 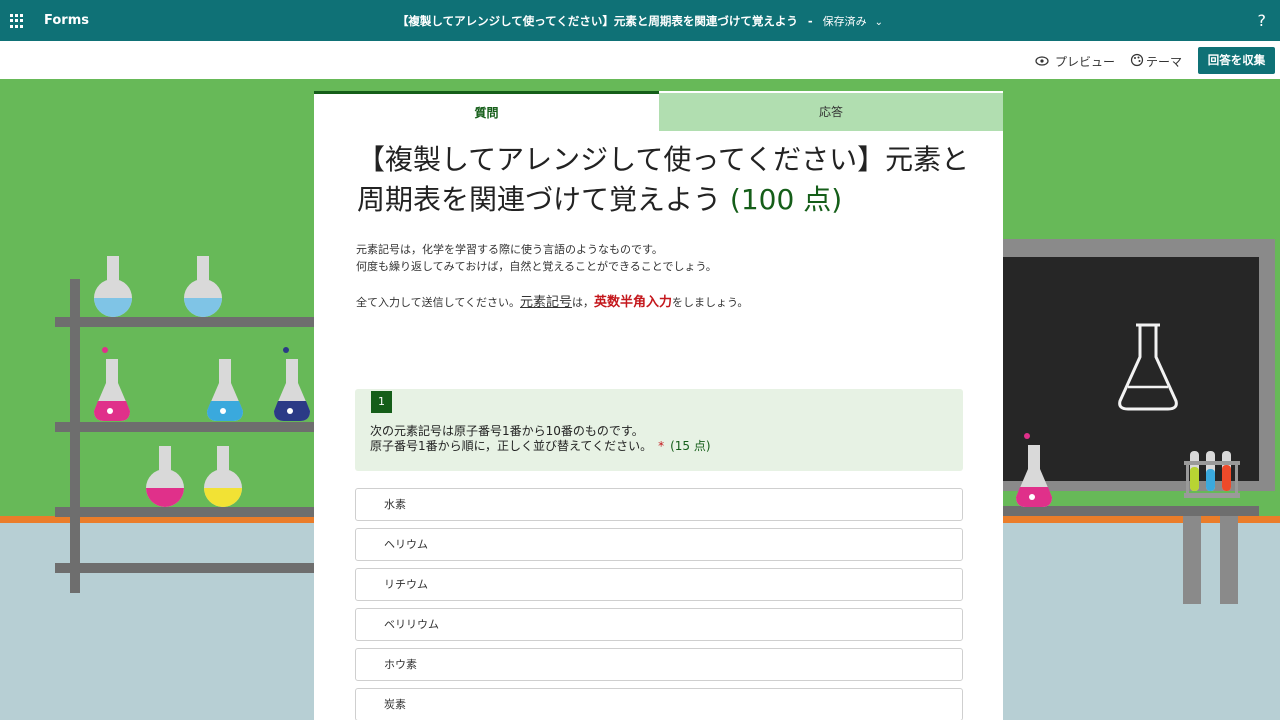 What do you see at coordinates (597, 21) in the screenshot?
I see `document-title: 【複製してアレンジして使ってください】元素と周期表を関連づけて覚えよう` at bounding box center [597, 21].